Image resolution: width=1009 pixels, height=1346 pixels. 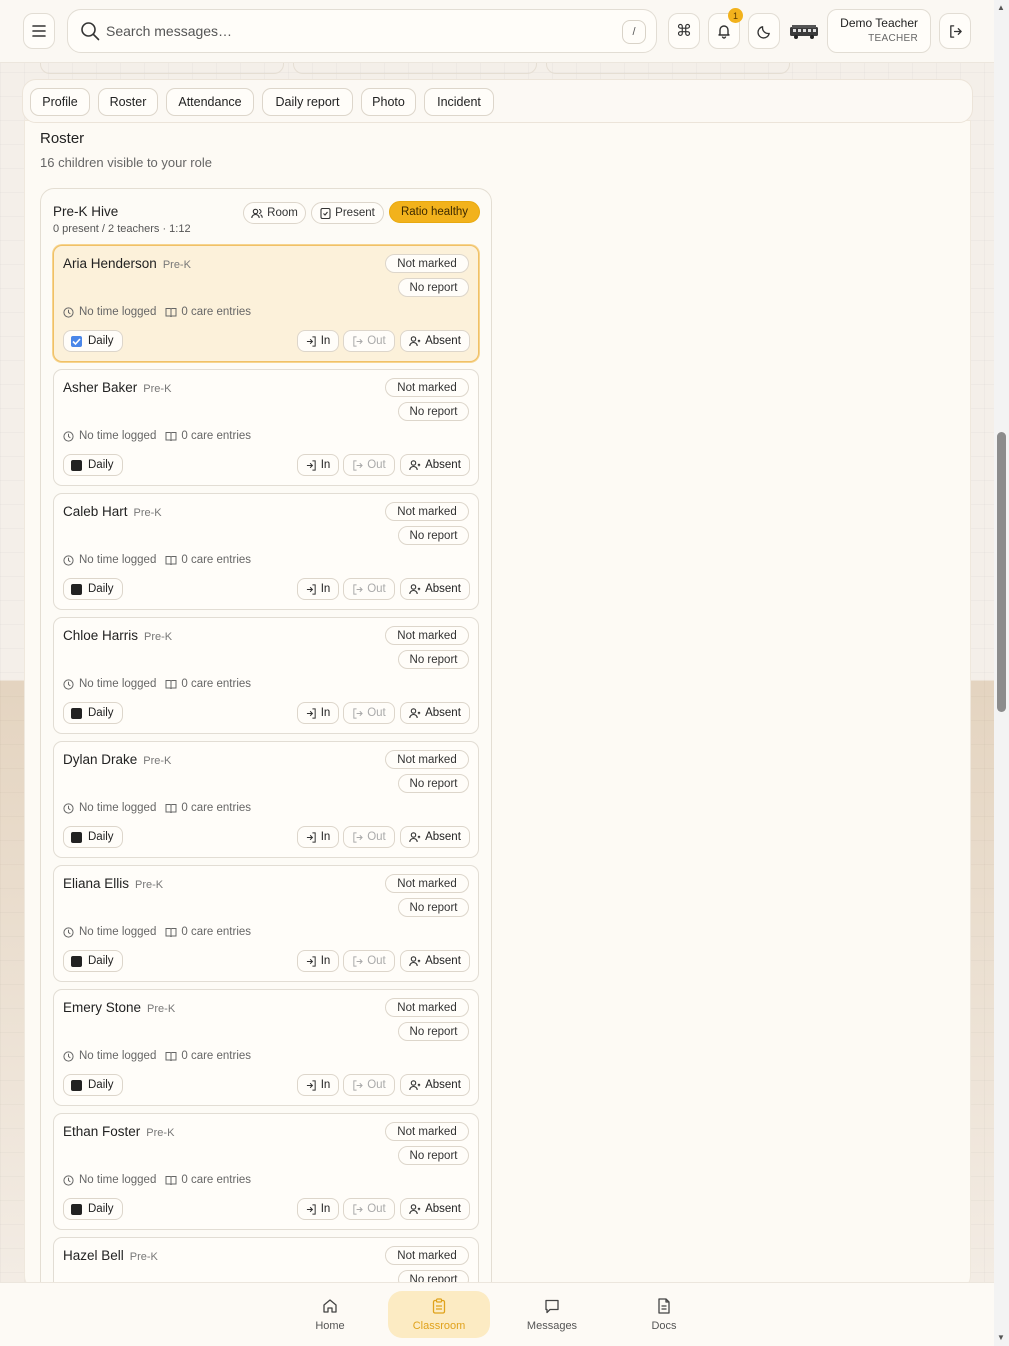 What do you see at coordinates (356, 31) in the screenshot?
I see `search-input` at bounding box center [356, 31].